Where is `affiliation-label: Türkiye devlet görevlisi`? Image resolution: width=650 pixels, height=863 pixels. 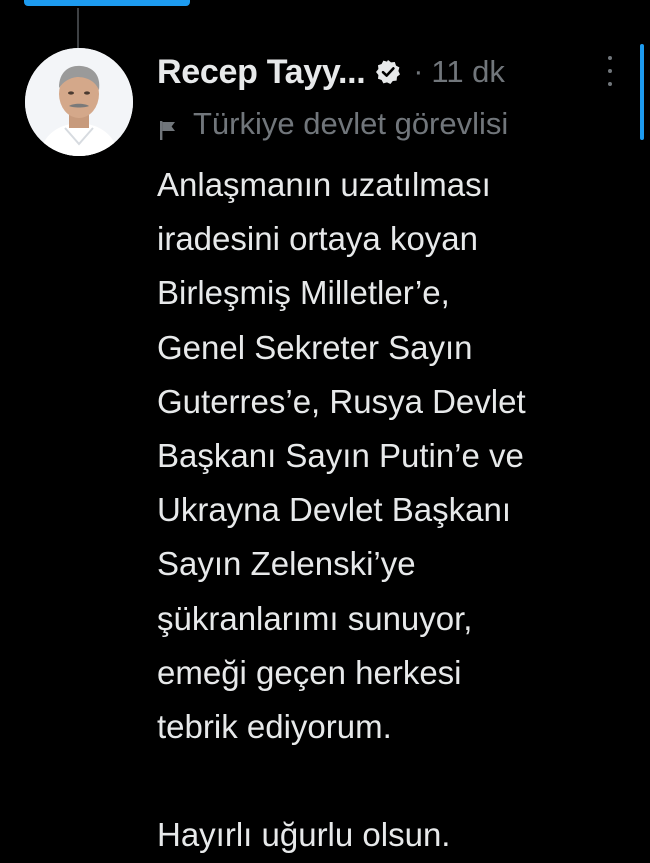 affiliation-label: Türkiye devlet görevlisi is located at coordinates (332, 124).